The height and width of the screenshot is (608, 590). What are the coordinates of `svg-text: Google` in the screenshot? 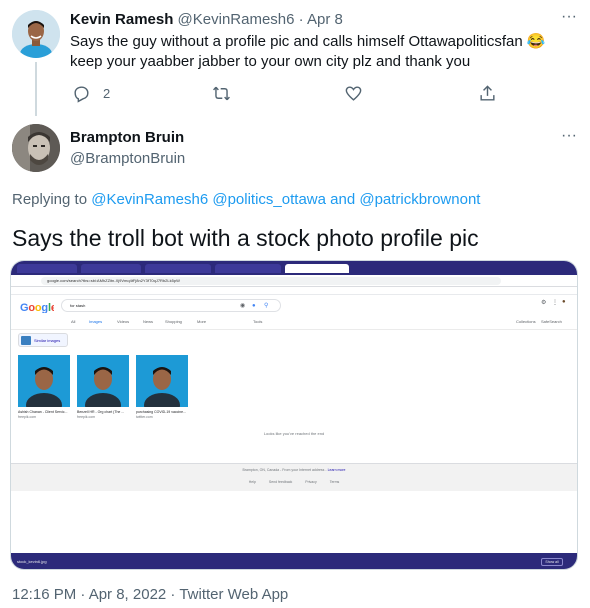 It's located at (37, 307).